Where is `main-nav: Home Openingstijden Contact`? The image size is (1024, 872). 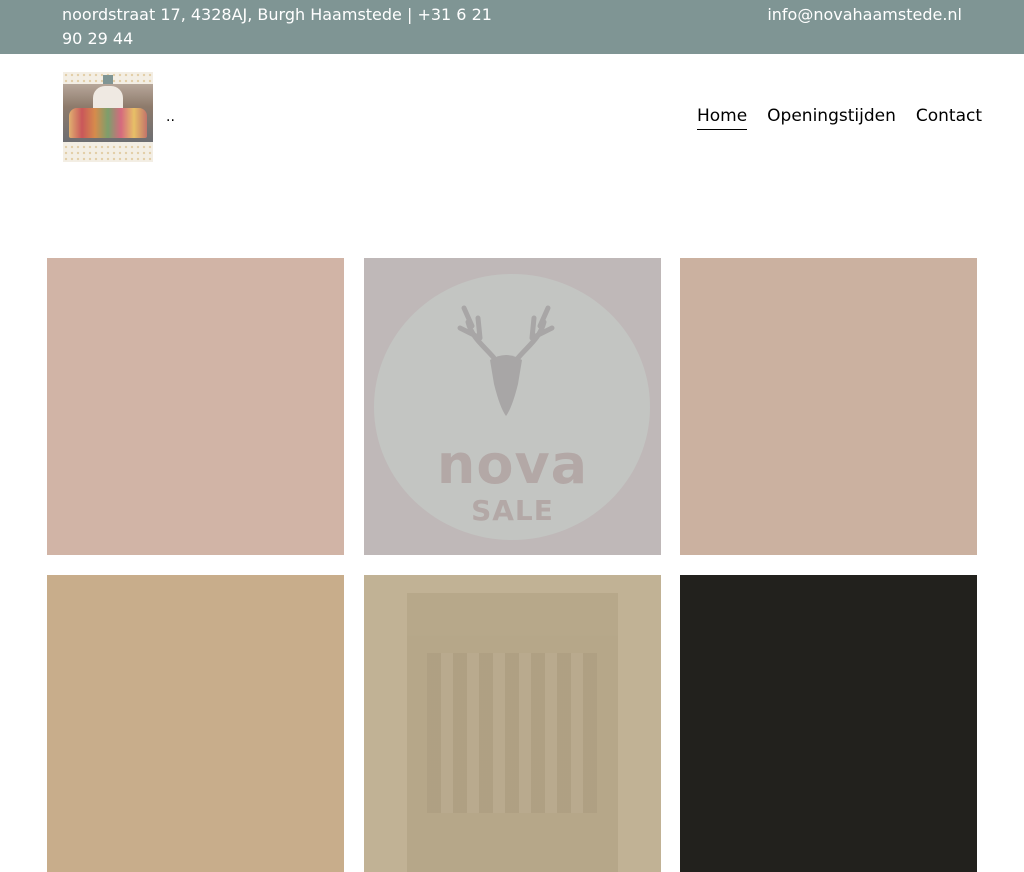 main-nav: Home Openingstijden Contact is located at coordinates (839, 117).